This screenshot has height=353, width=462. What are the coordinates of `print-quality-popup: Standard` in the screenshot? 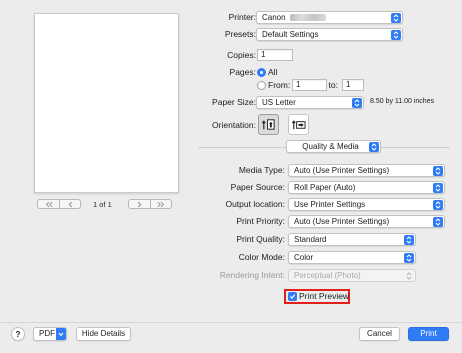 It's located at (352, 239).